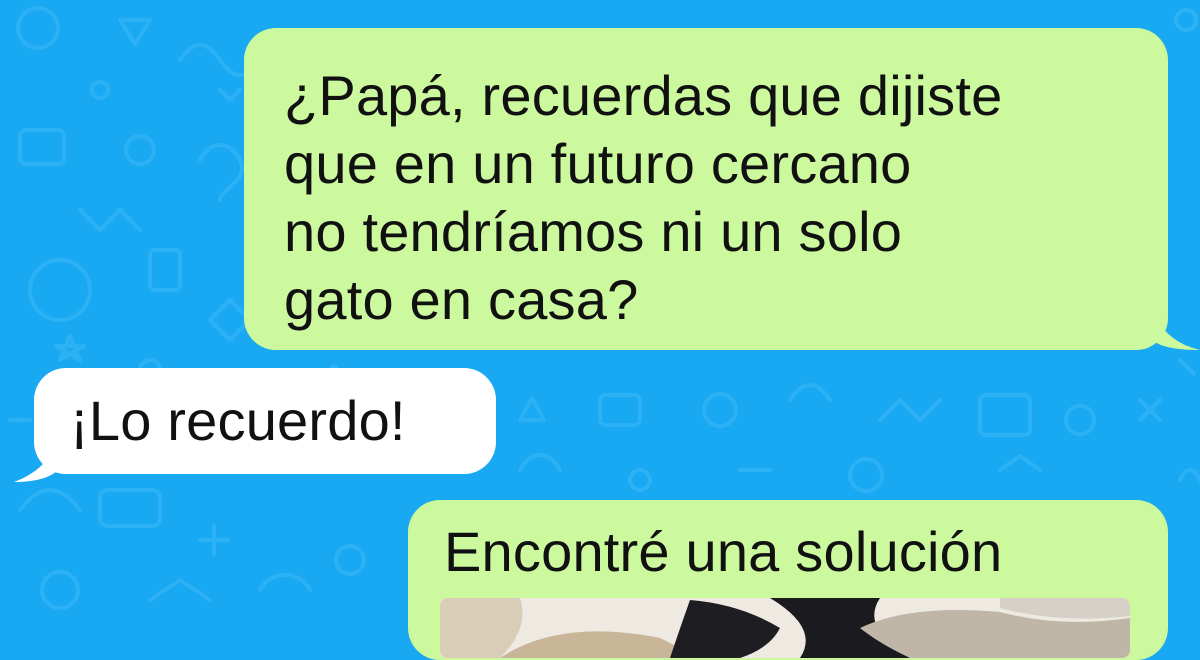 Image resolution: width=1200 pixels, height=660 pixels. Describe the element at coordinates (238, 420) in the screenshot. I see `message-text: ¡Lo recuerdo!` at that location.